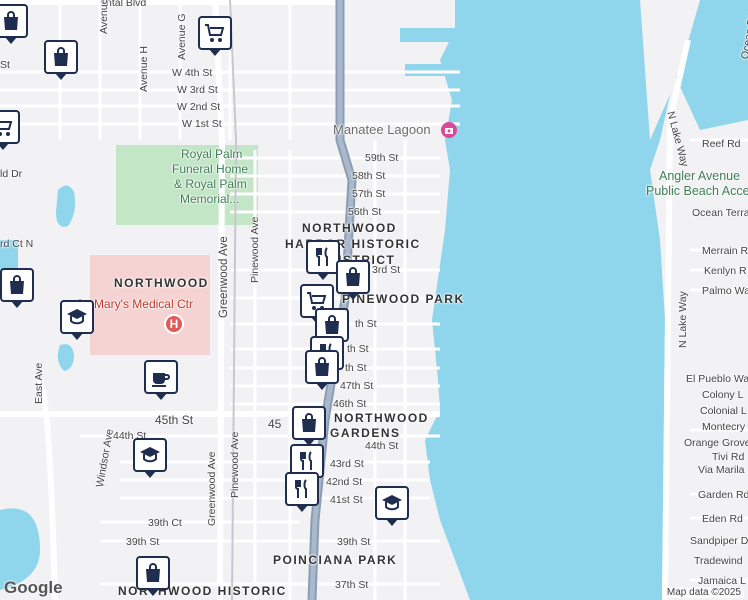 Image resolution: width=748 pixels, height=600 pixels. Describe the element at coordinates (5, 65) in the screenshot. I see `street-label: St` at that location.